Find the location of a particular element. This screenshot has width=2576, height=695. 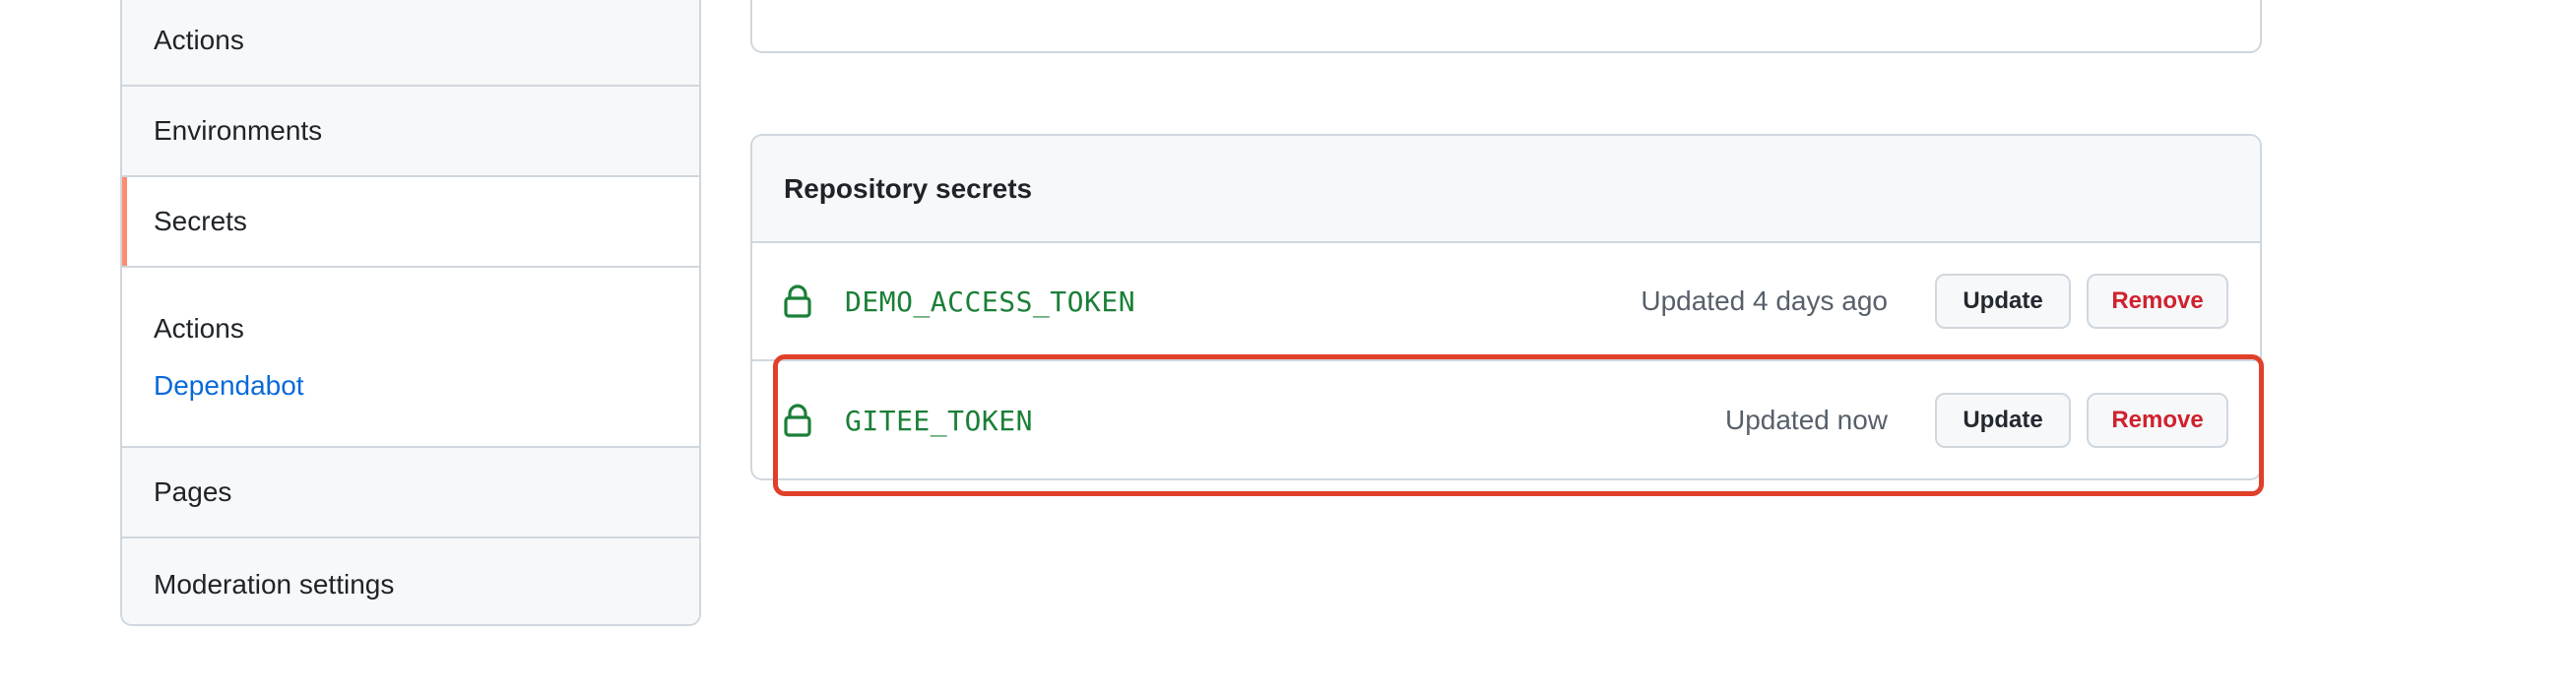

secret-name: DEMO_ACCESS_TOKEN is located at coordinates (990, 301).